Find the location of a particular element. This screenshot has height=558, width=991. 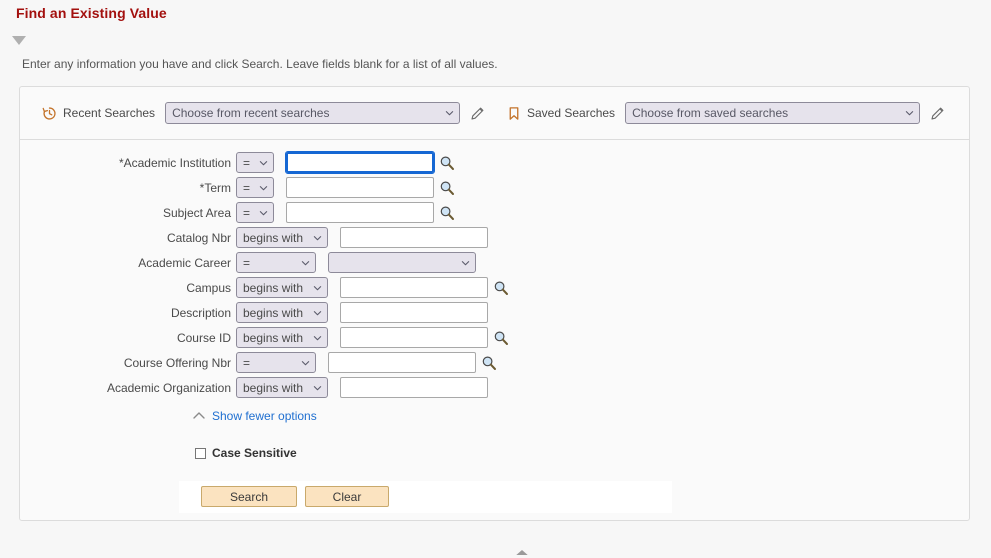

field-label: Course ID is located at coordinates (203, 337).